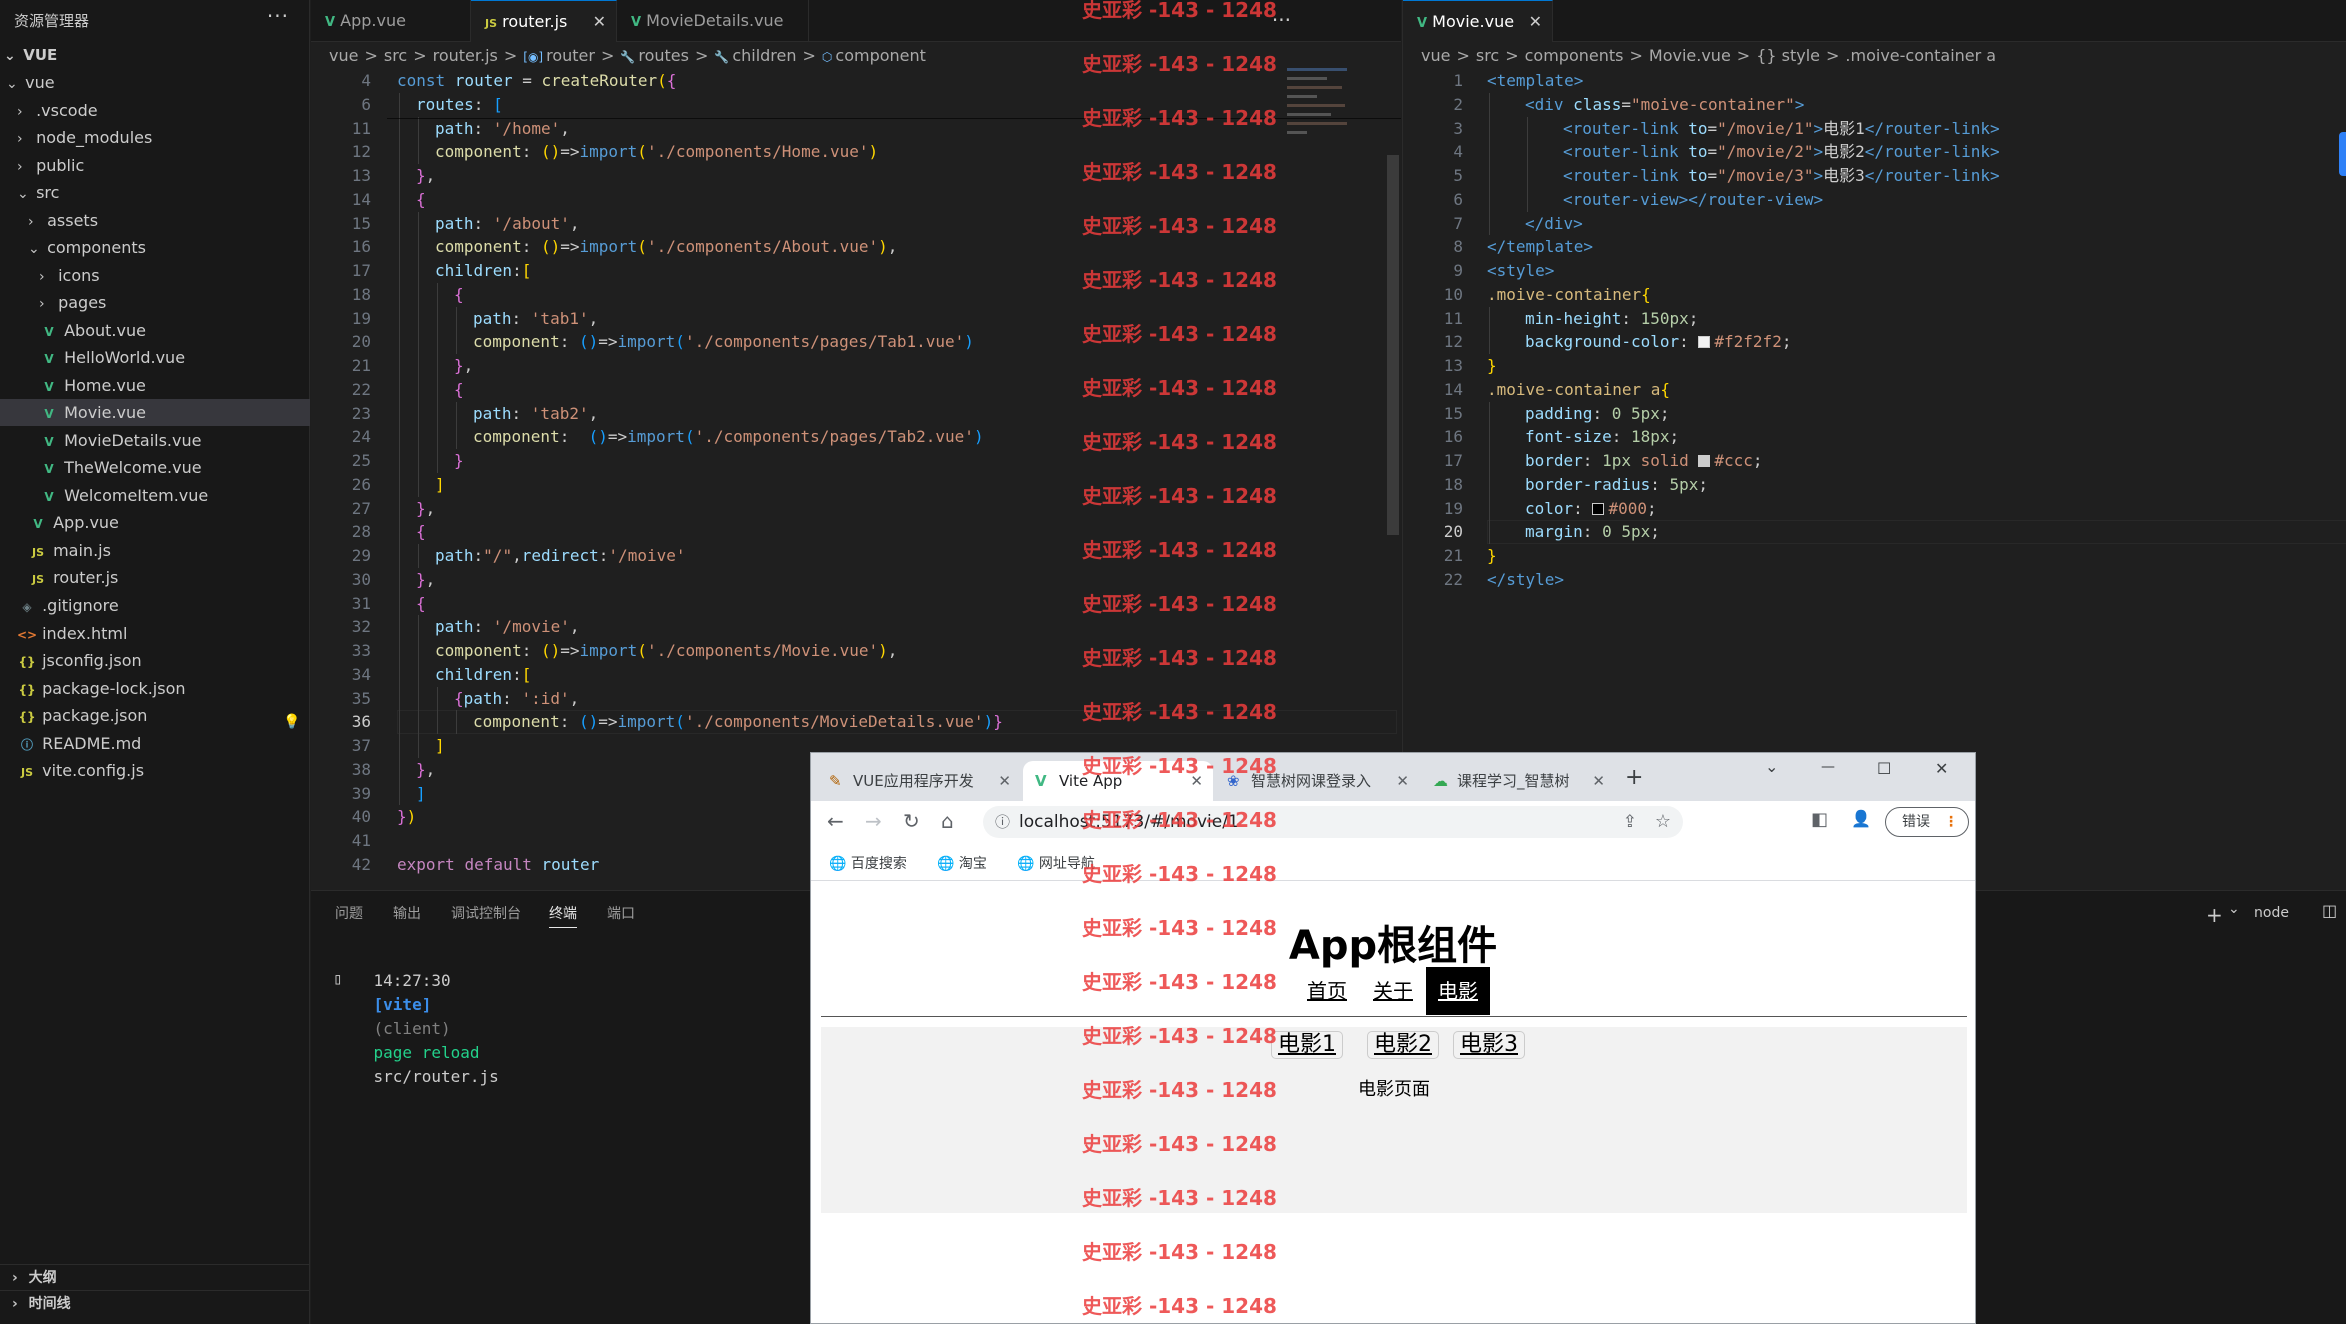 This screenshot has width=2346, height=1324. I want to click on movie-link-2: 电影2, so click(1403, 1045).